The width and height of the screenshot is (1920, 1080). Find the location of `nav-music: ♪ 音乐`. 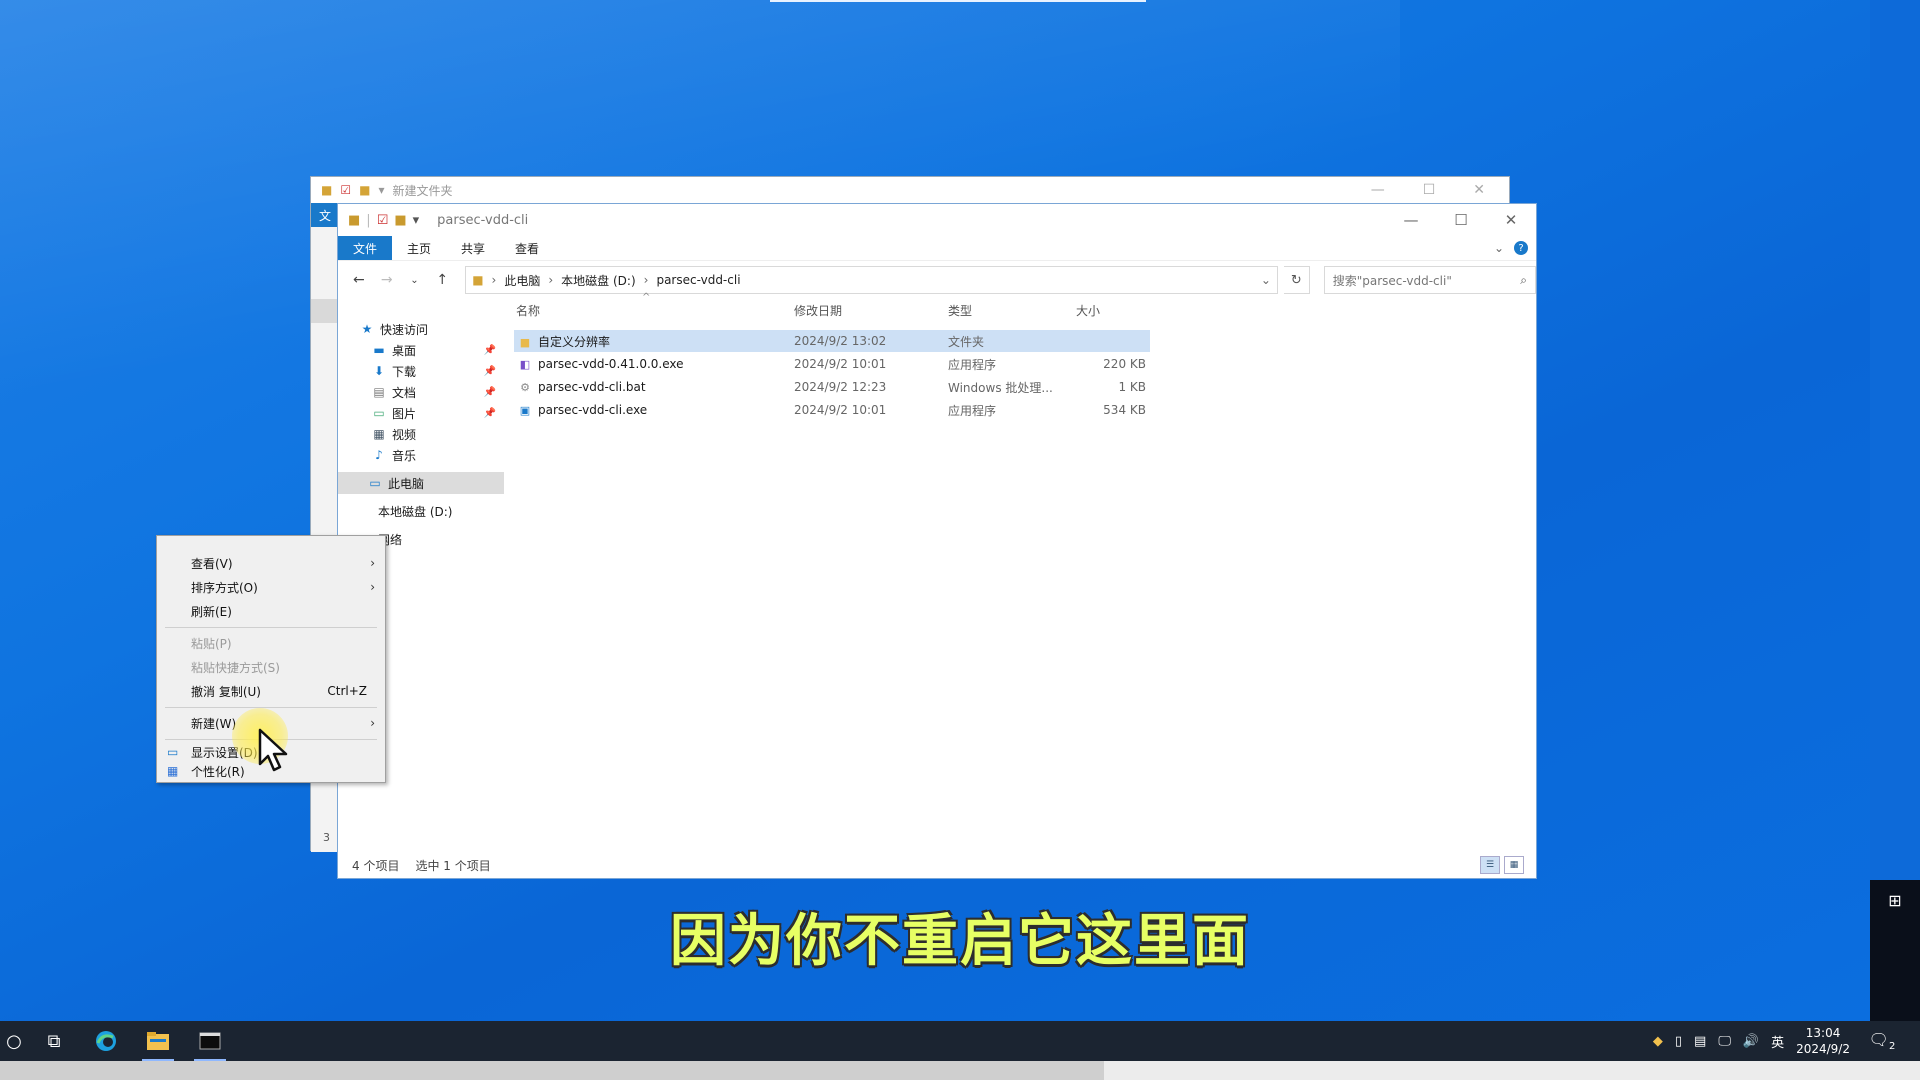

nav-music: ♪ 音乐 is located at coordinates (421, 455).